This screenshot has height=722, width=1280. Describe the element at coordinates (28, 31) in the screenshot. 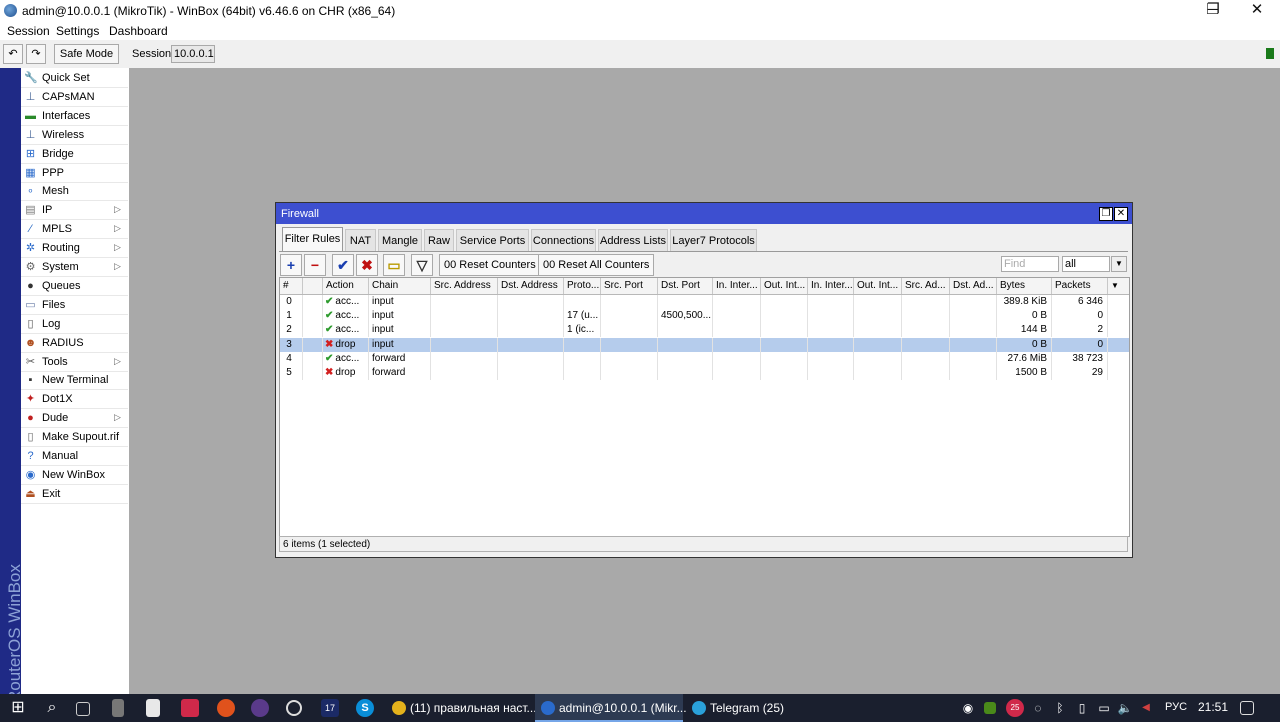

I see `menu-session: Session` at that location.